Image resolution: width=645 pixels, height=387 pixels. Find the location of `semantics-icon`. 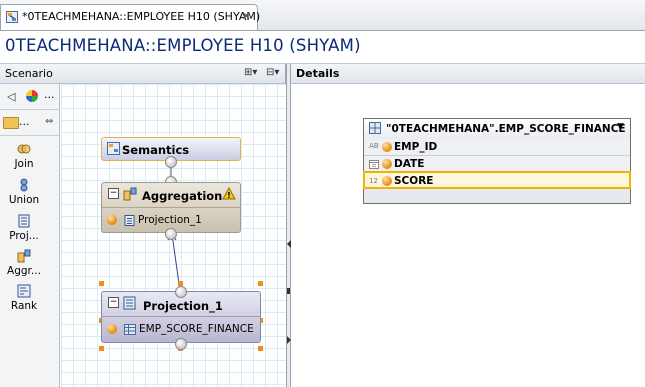

semantics-icon is located at coordinates (113, 148).